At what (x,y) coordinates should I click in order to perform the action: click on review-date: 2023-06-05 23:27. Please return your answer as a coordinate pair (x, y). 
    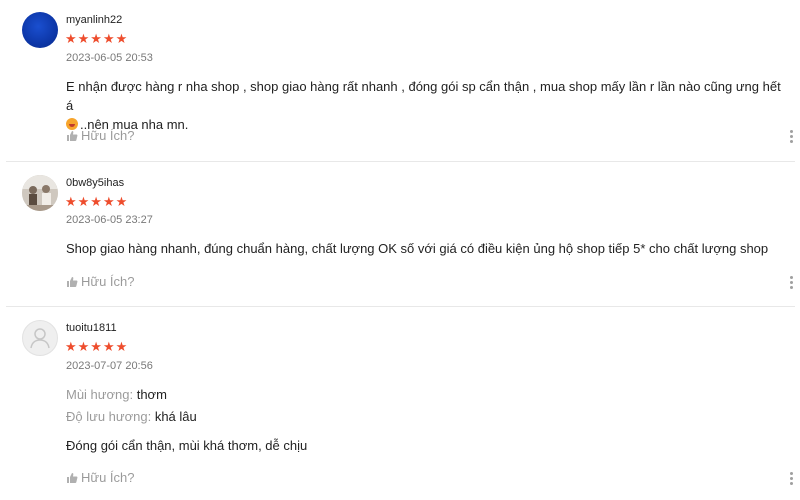
    Looking at the image, I should click on (109, 220).